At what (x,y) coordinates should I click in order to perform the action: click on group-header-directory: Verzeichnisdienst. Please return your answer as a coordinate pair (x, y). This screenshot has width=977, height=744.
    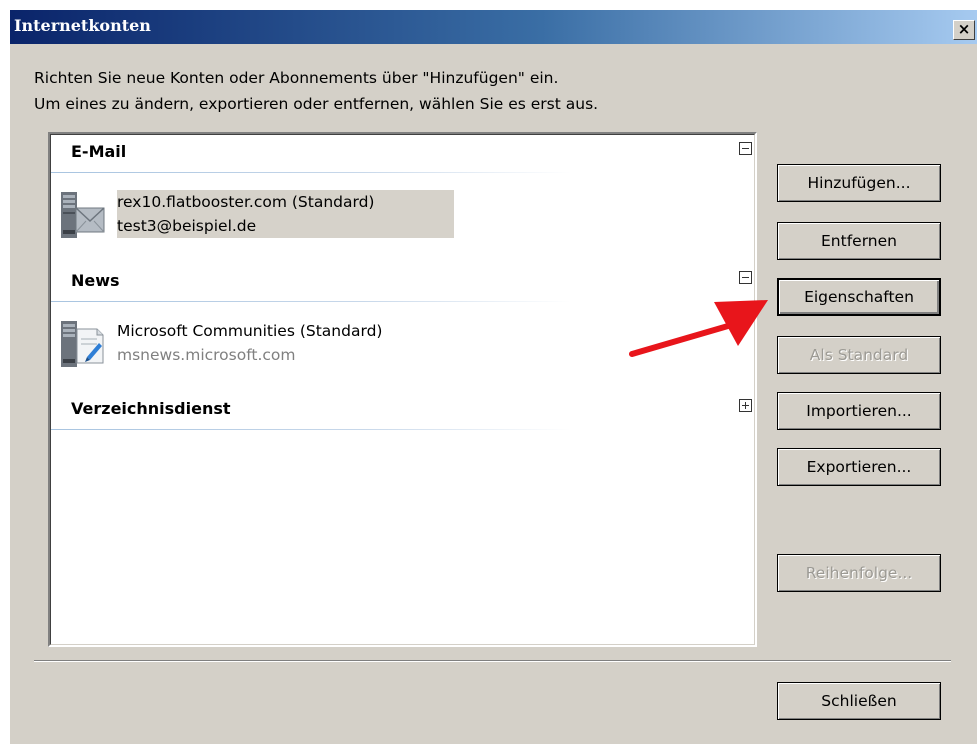
    Looking at the image, I should click on (151, 408).